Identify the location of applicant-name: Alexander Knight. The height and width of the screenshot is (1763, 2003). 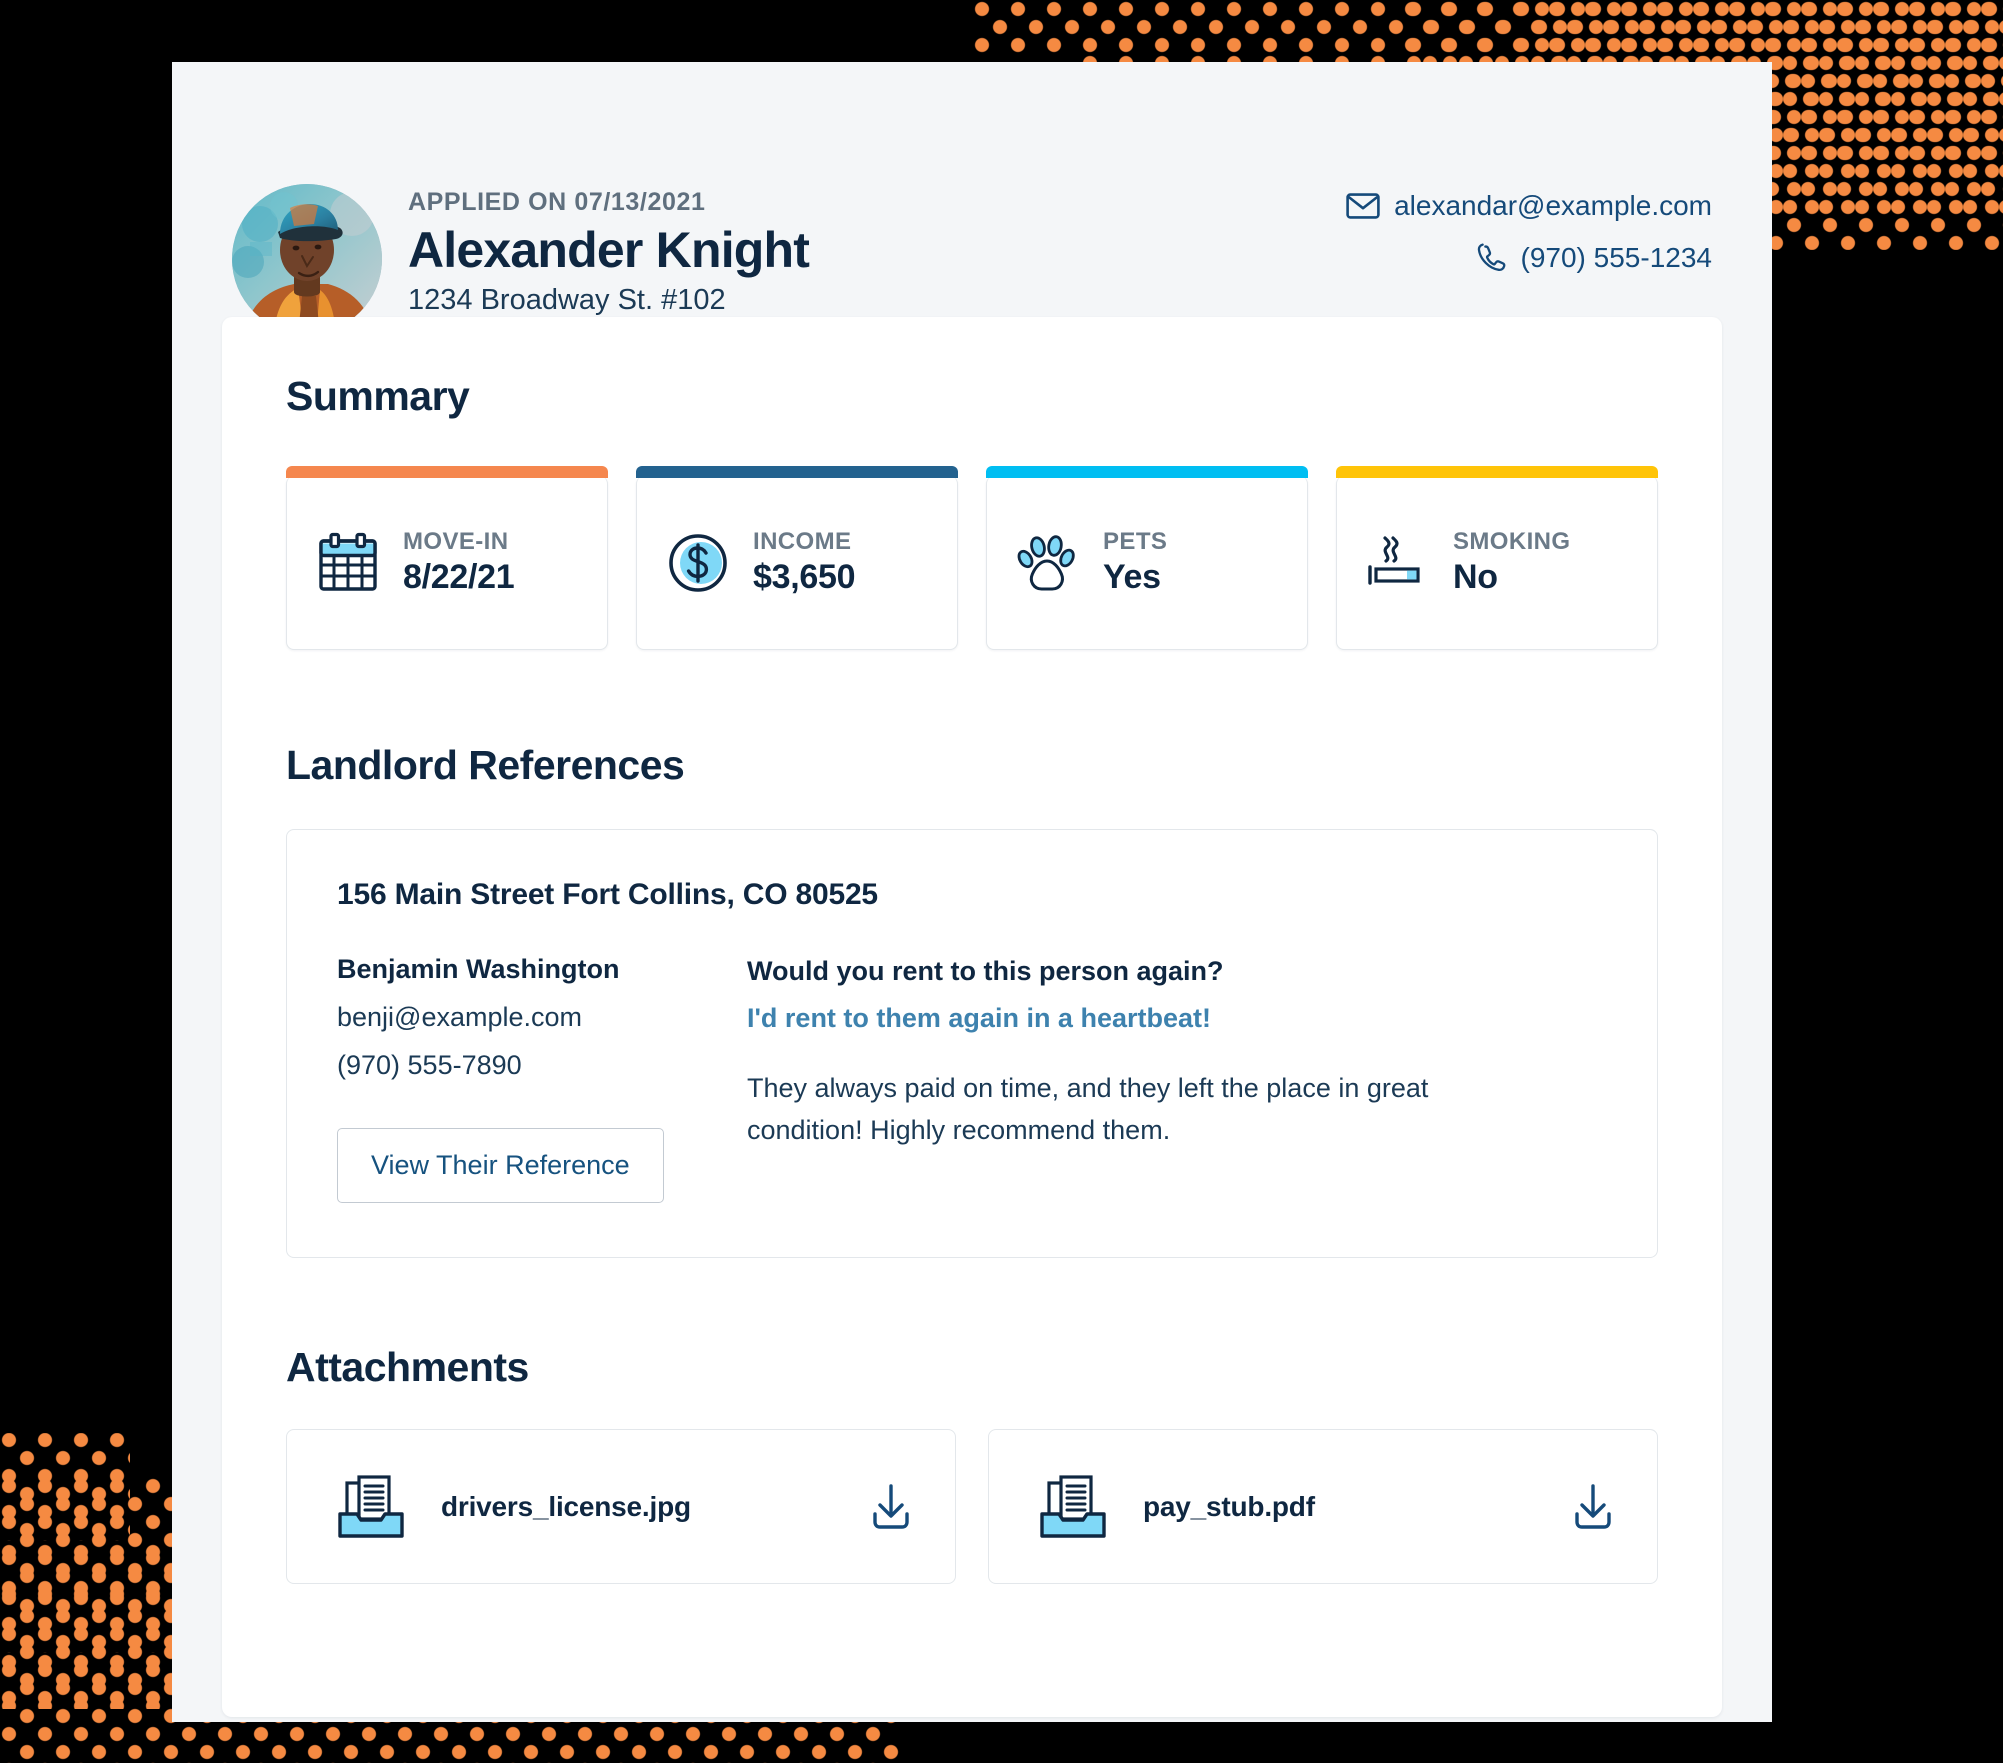
(609, 250).